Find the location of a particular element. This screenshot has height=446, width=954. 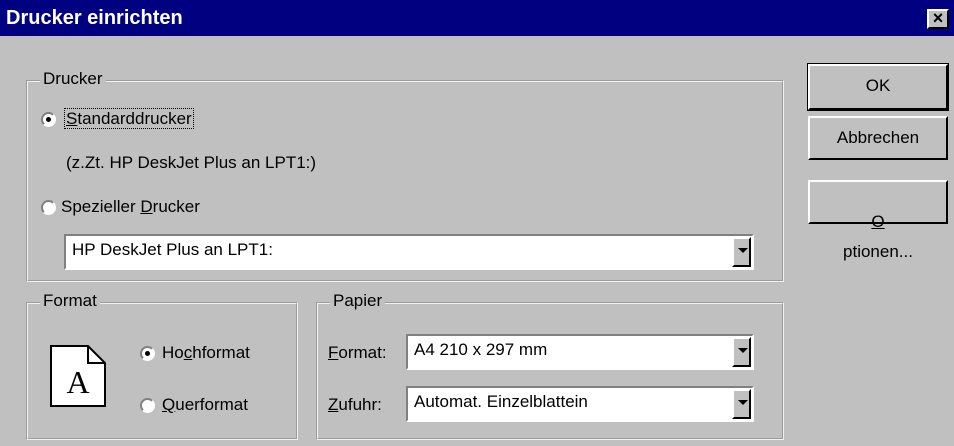

title-bar: Drucker einrichten × is located at coordinates (477, 18).